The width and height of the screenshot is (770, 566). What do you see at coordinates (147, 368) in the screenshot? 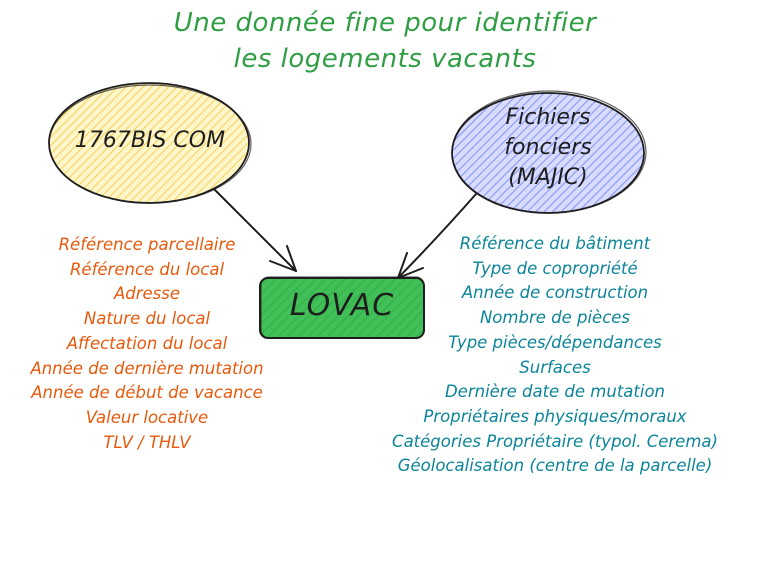
I see `left-list-item: Année de dernière mutation` at bounding box center [147, 368].